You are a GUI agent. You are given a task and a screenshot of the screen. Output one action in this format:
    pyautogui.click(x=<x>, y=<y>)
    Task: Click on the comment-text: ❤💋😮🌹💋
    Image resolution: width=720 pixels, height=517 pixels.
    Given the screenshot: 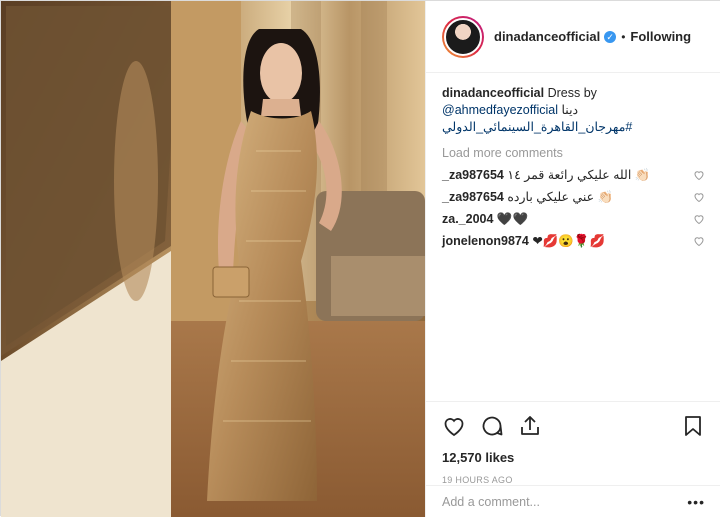 What is the action you would take?
    pyautogui.click(x=569, y=241)
    